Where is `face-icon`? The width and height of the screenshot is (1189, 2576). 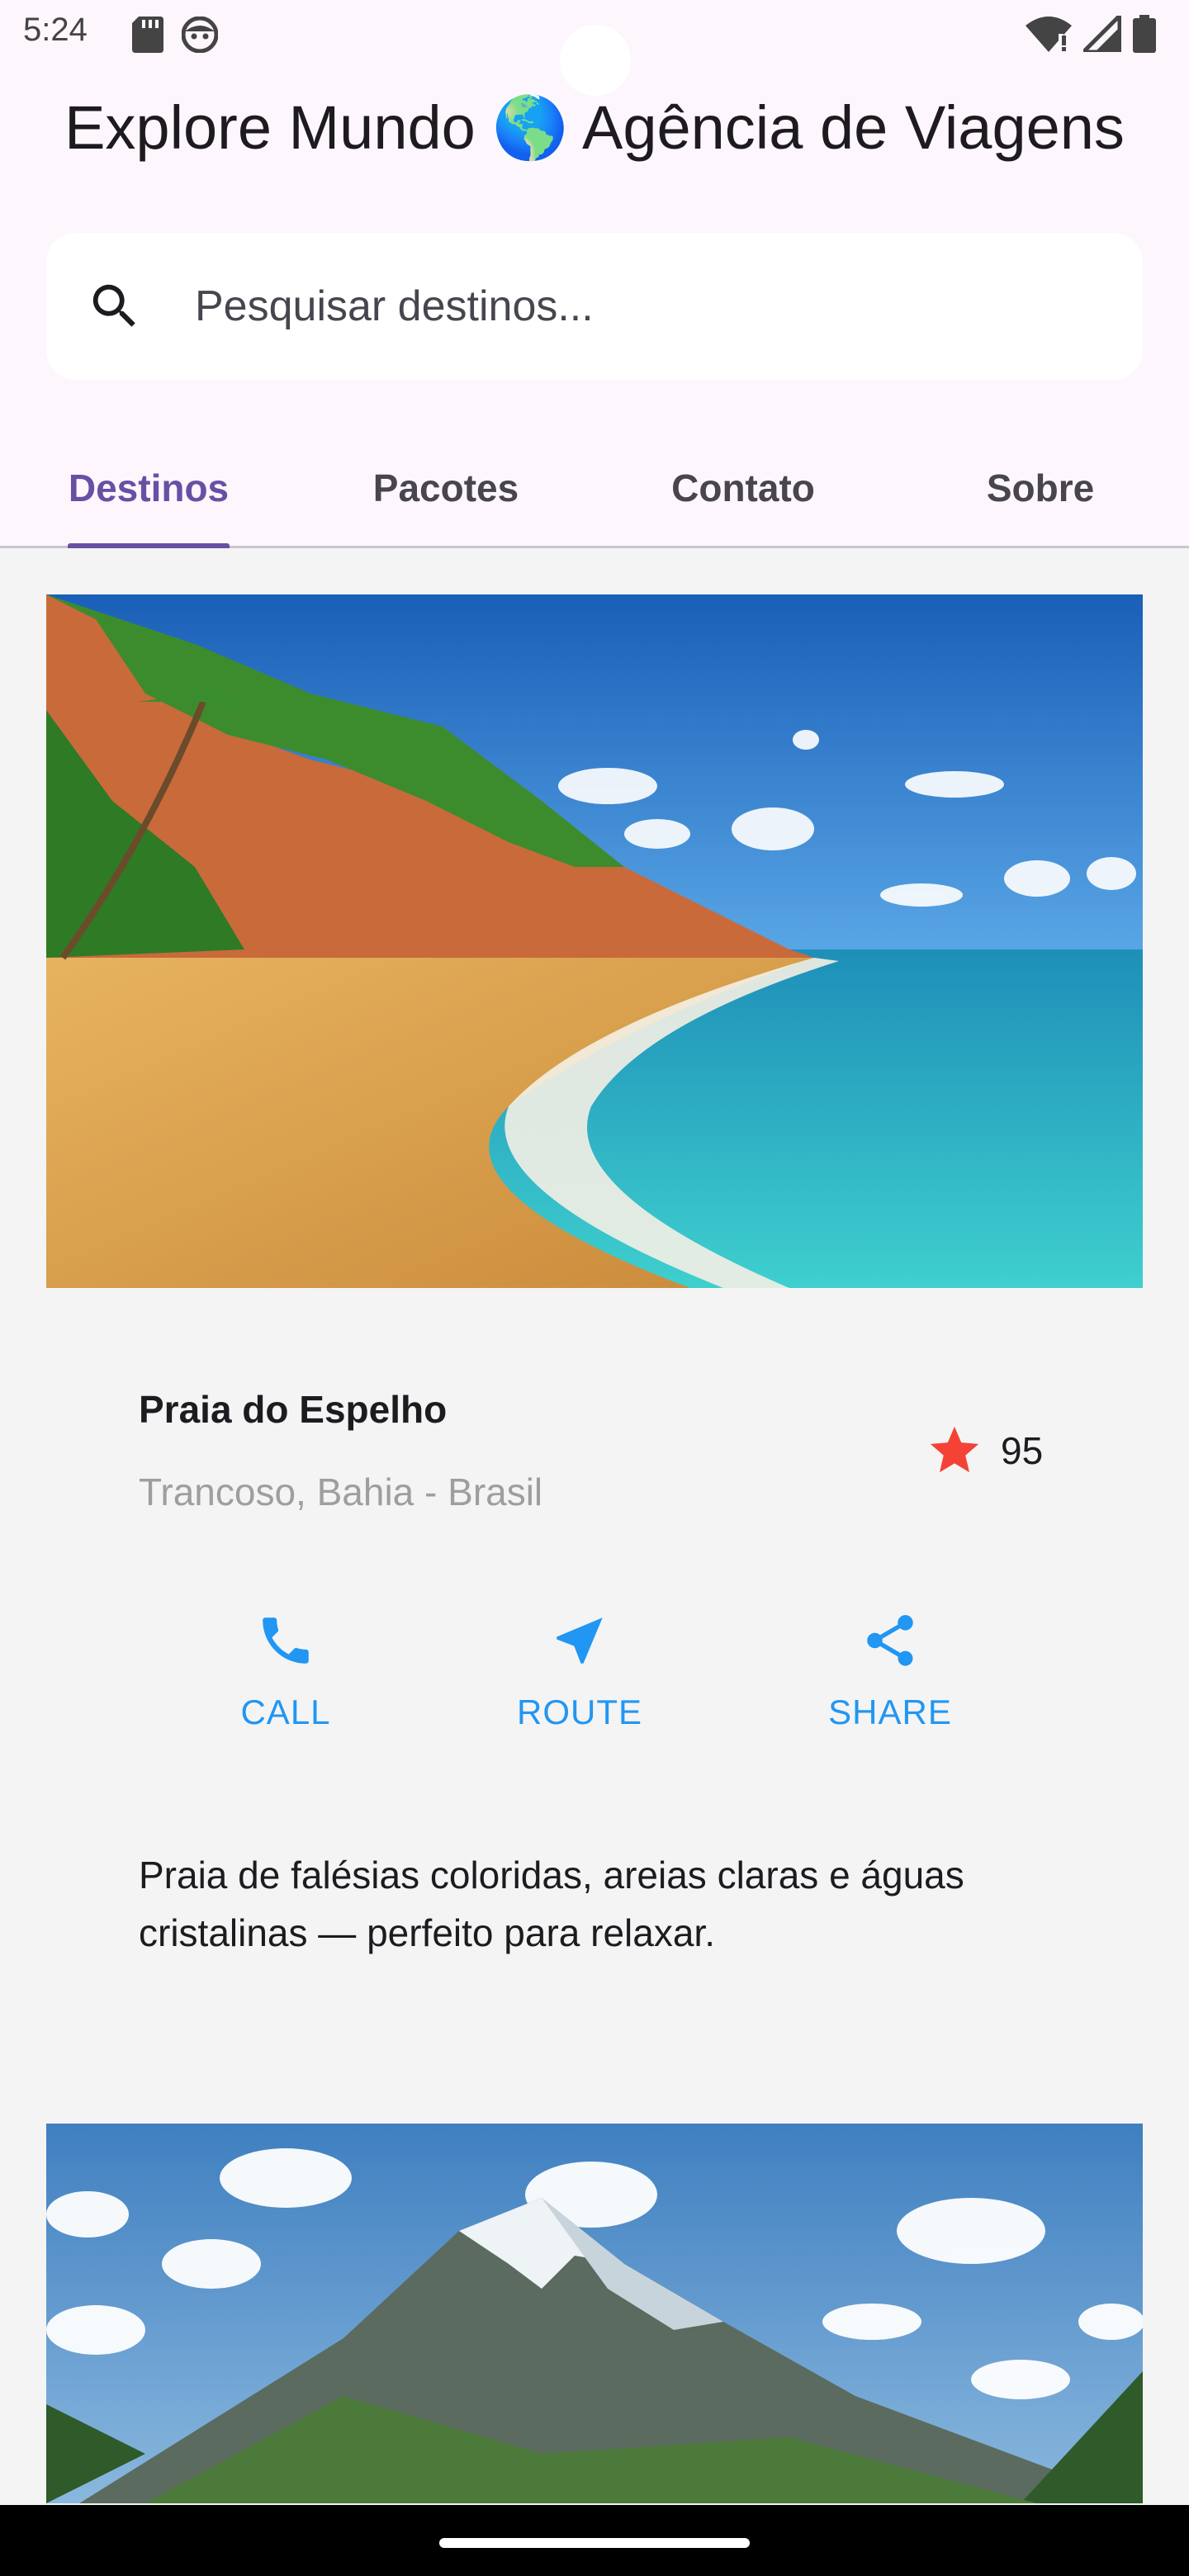
face-icon is located at coordinates (200, 35).